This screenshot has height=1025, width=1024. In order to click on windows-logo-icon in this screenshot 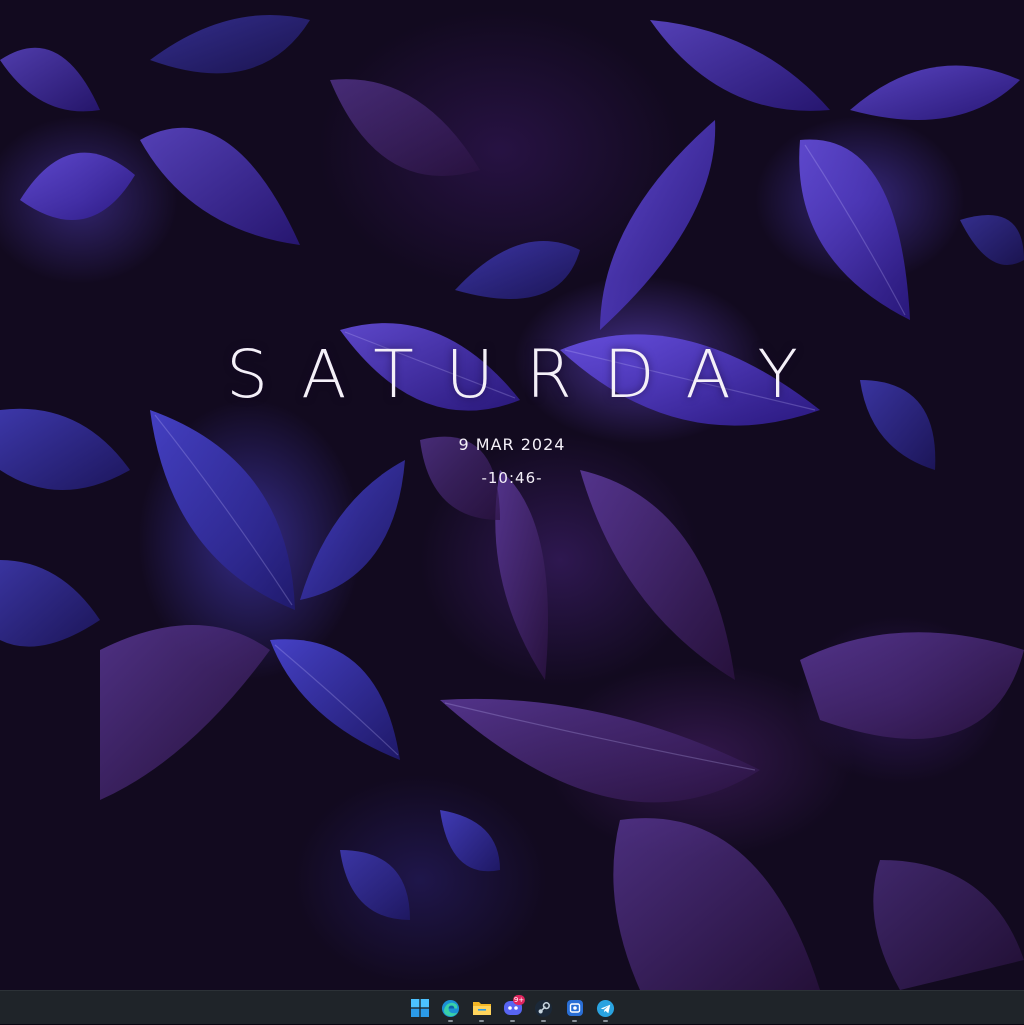, I will do `click(419, 1008)`.